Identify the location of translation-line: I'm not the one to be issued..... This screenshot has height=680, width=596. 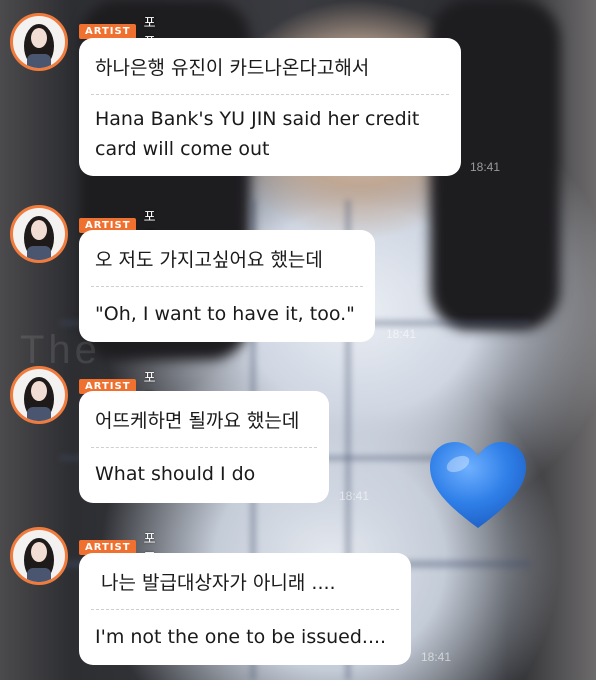
(241, 637).